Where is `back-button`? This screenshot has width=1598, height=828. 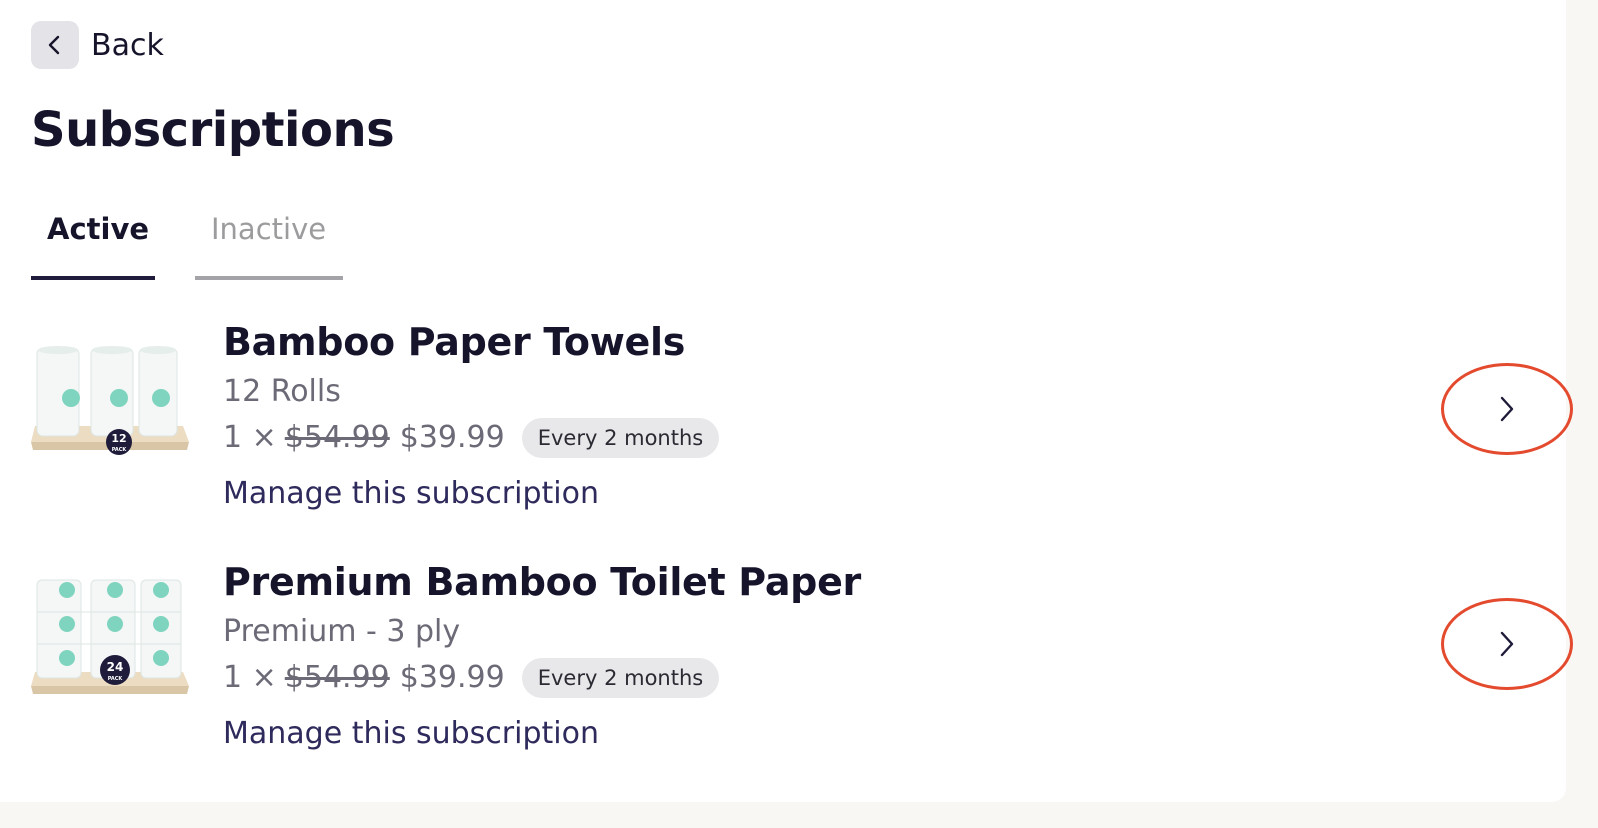
back-button is located at coordinates (55, 45).